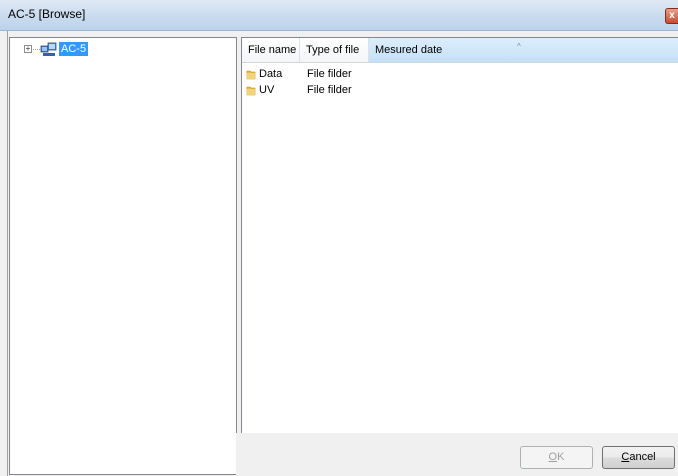  Describe the element at coordinates (561, 457) in the screenshot. I see `ok-label-rest: K` at that location.